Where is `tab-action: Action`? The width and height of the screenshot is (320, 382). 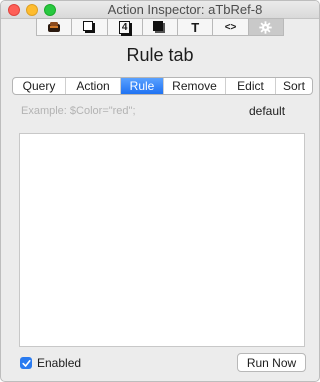 tab-action: Action is located at coordinates (93, 86).